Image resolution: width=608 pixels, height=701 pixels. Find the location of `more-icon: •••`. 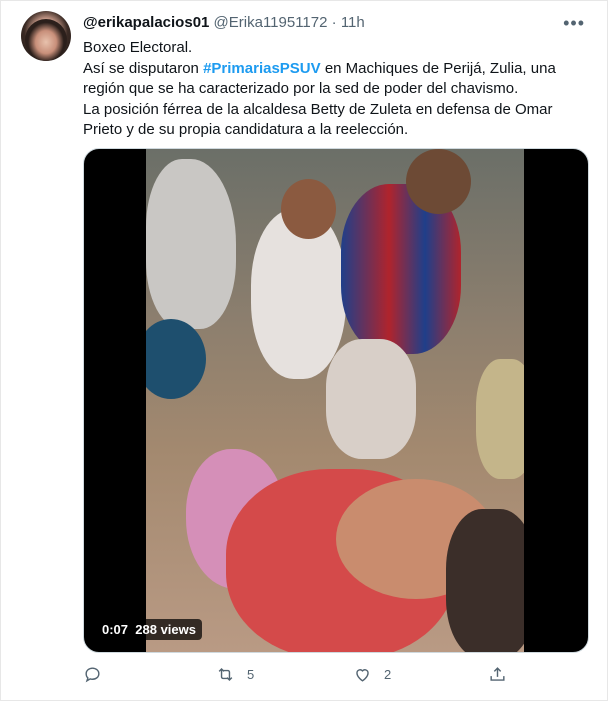

more-icon: ••• is located at coordinates (574, 23).